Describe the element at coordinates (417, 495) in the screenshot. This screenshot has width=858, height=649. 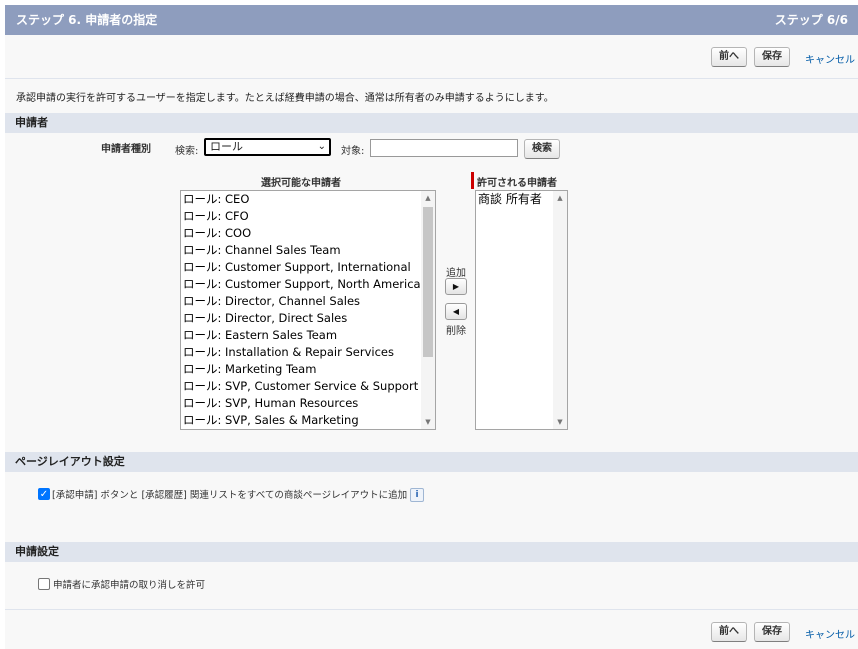
I see `info-icon: i` at that location.